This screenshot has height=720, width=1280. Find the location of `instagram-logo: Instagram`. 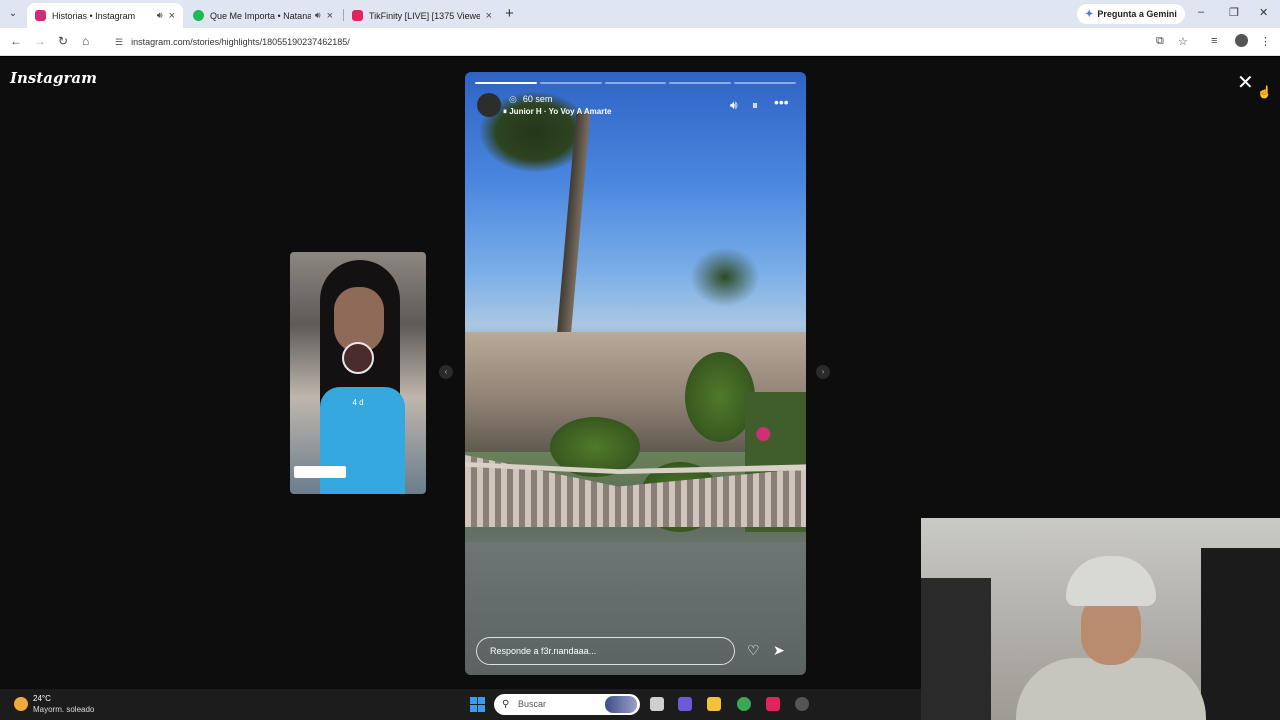

instagram-logo: Instagram is located at coordinates (53, 78).